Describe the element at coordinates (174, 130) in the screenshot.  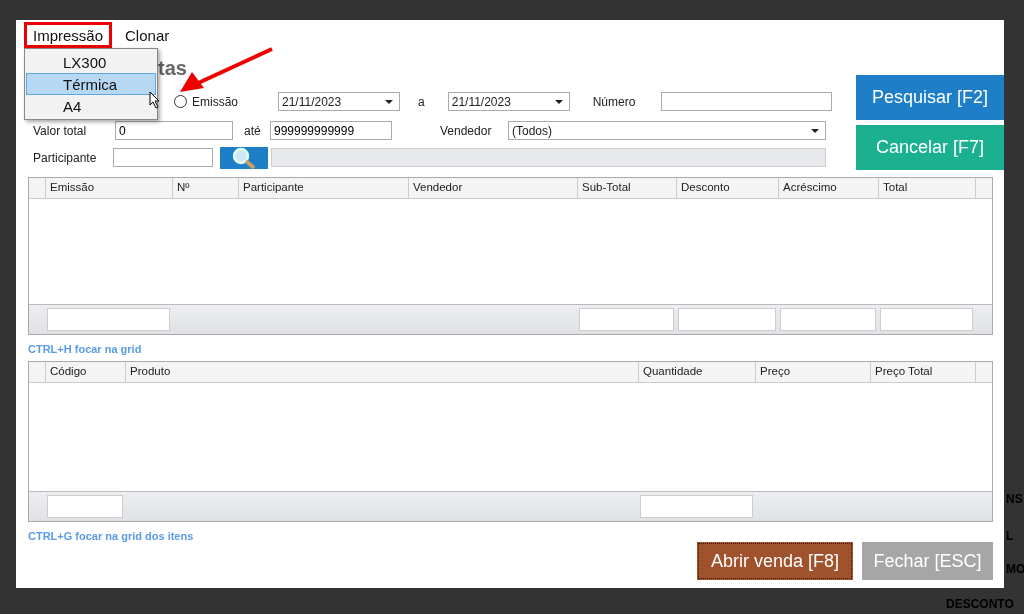
I see `input-field: 0` at that location.